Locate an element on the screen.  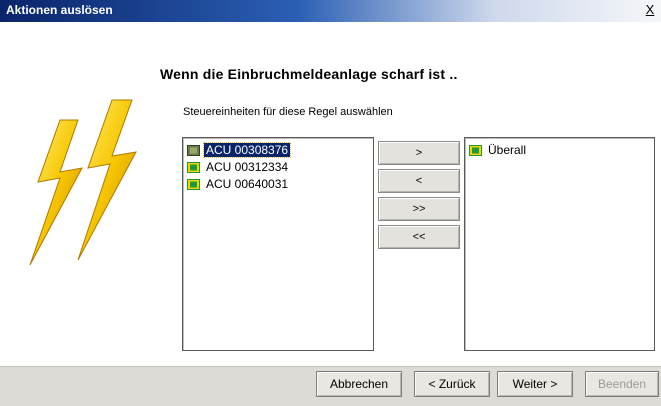
list-item: ACU 00308376 is located at coordinates (239, 149).